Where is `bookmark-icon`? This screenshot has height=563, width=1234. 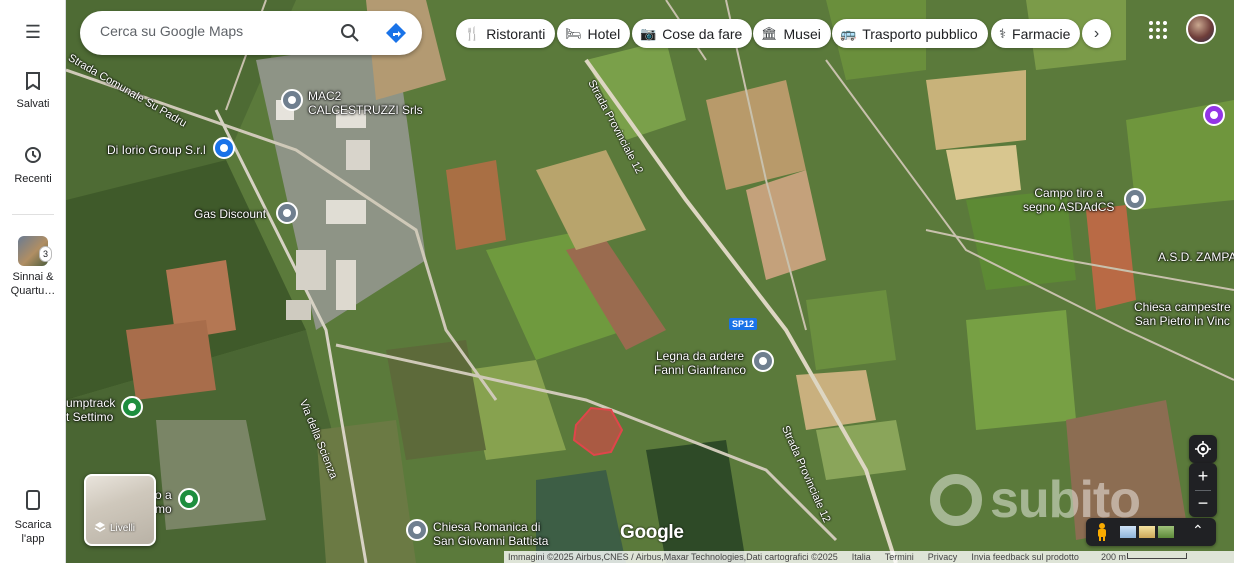
bookmark-icon is located at coordinates (33, 83).